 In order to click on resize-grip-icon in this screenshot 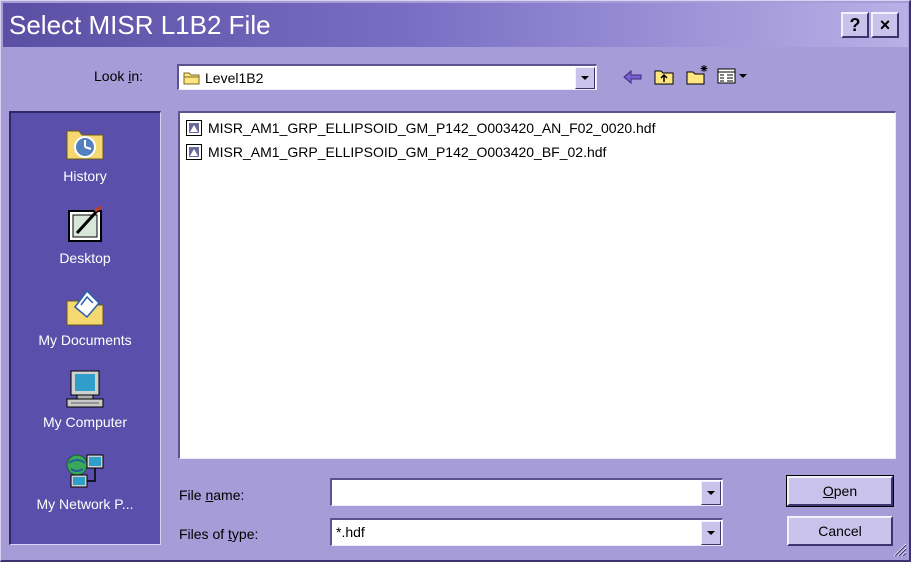, I will do `click(899, 549)`.